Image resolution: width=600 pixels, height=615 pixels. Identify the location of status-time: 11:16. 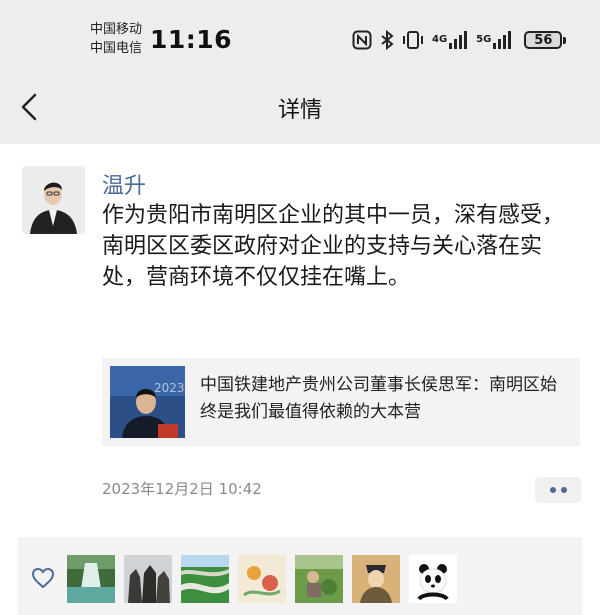
(191, 39).